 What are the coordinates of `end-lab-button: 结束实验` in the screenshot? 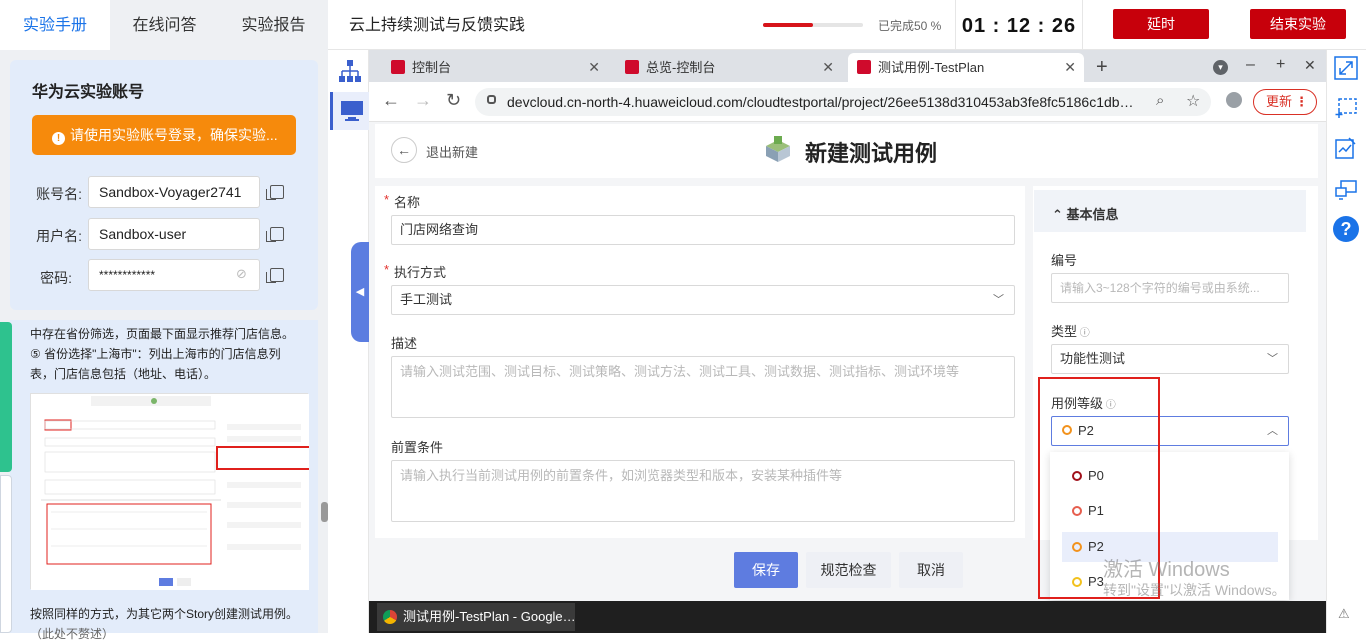 It's located at (1298, 24).